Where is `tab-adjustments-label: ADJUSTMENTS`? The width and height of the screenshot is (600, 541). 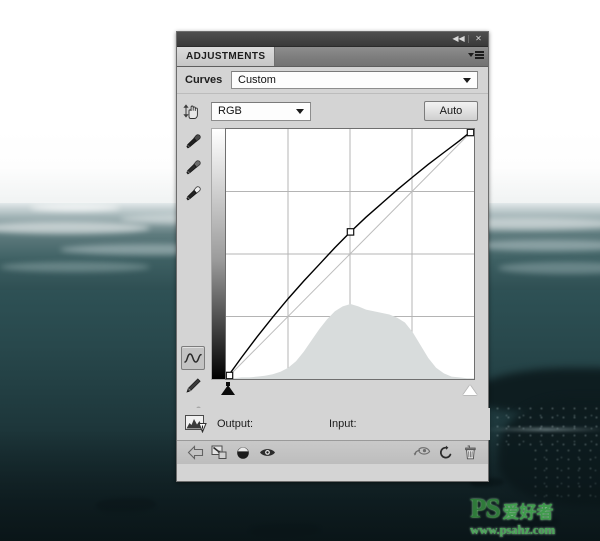
tab-adjustments-label: ADJUSTMENTS is located at coordinates (226, 56).